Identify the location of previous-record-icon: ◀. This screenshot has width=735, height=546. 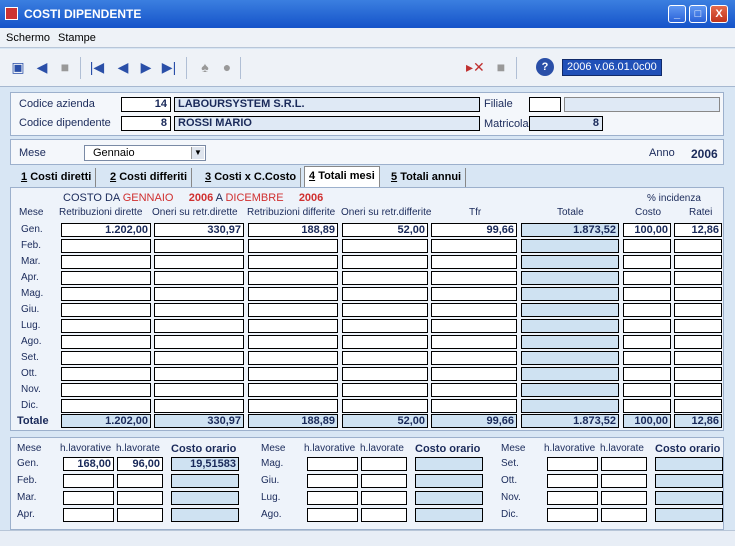
(123, 67).